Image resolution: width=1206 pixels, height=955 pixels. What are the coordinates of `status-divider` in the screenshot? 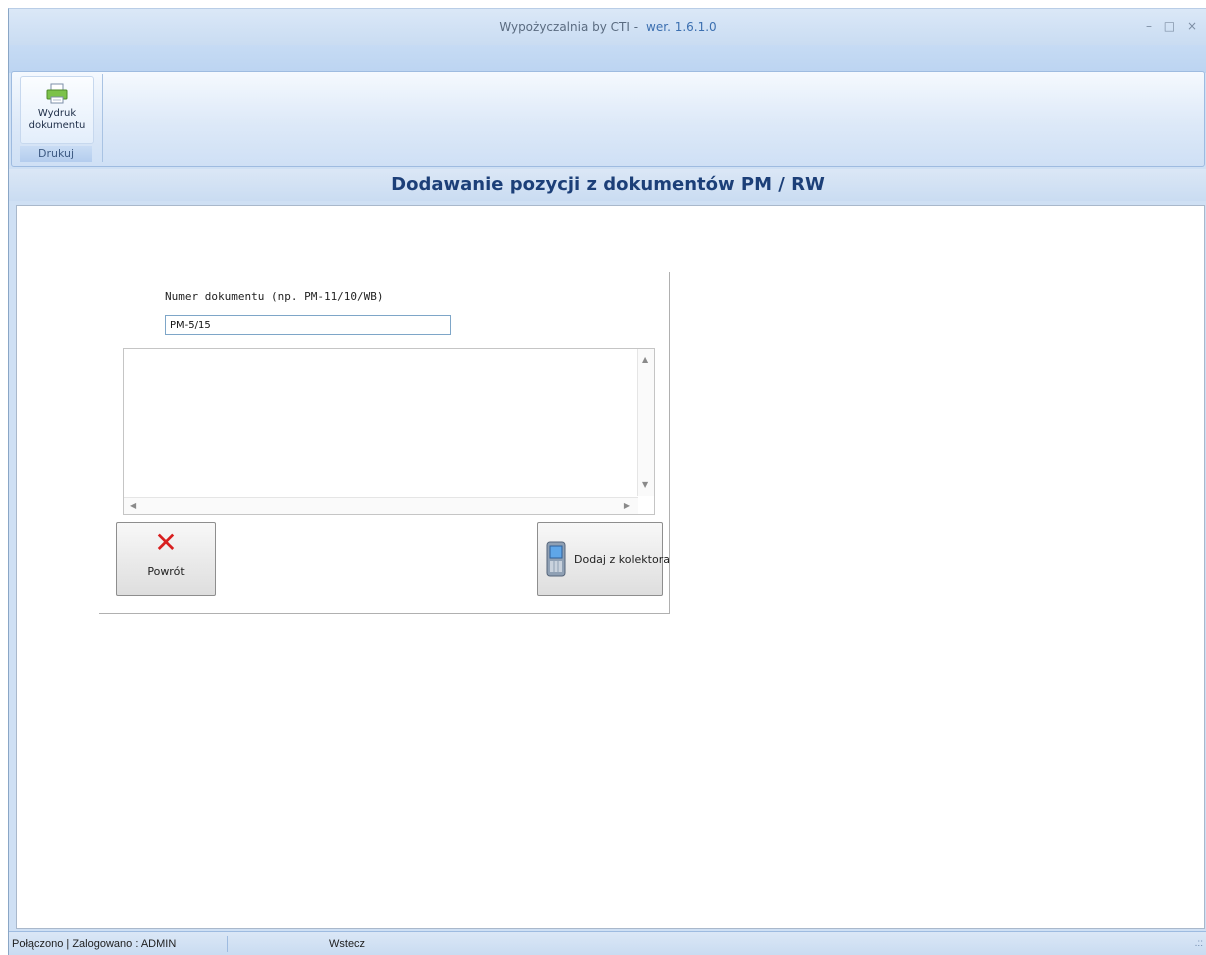 It's located at (227, 944).